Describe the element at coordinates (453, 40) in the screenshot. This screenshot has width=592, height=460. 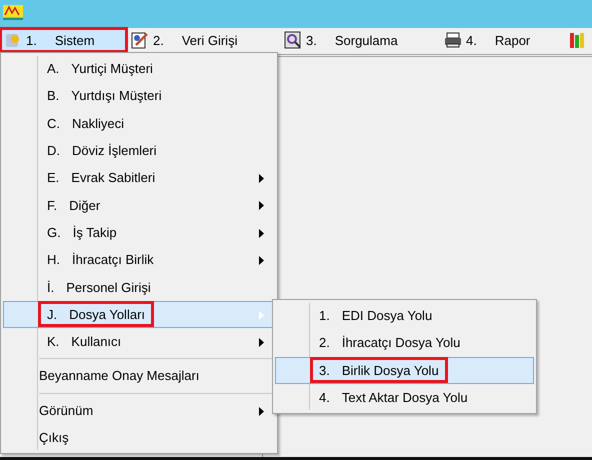
I see `printer-icon` at that location.